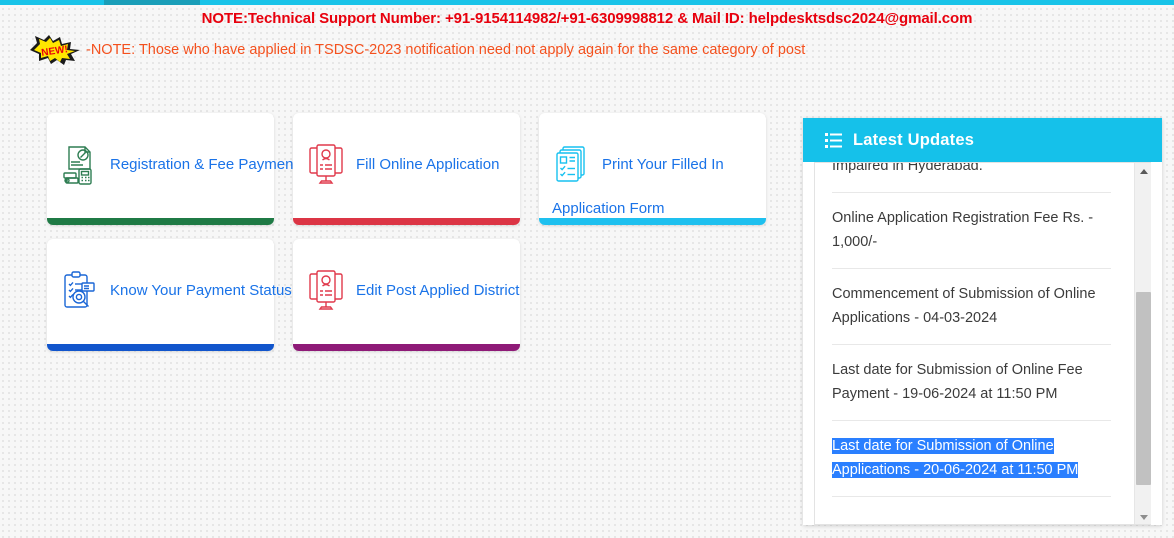 The image size is (1174, 538). I want to click on payment-status-clipboard-icon, so click(80, 291).